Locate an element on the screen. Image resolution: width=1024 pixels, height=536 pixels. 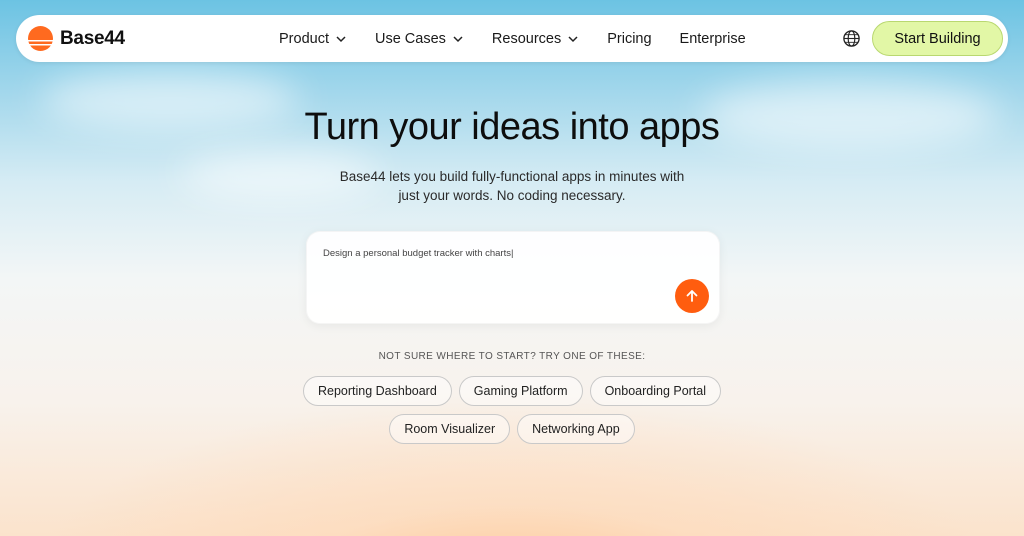
suggestion-chip-room-visualizer: Room Visualizer is located at coordinates (450, 429).